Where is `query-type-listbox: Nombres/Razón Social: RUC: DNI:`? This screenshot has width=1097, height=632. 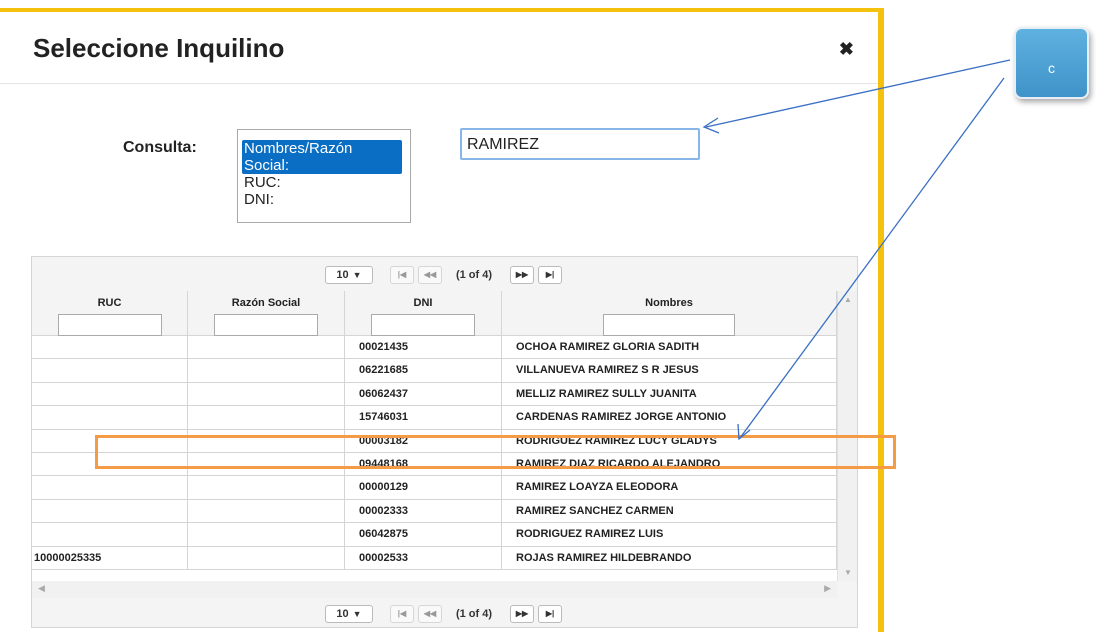 query-type-listbox: Nombres/Razón Social: RUC: DNI: is located at coordinates (324, 176).